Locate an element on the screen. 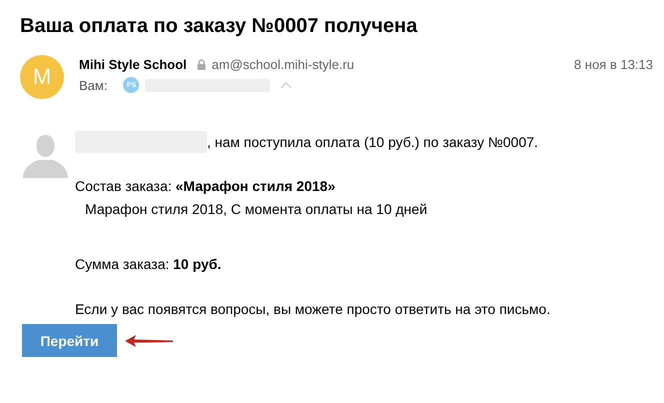  recipients-label: Вам: is located at coordinates (93, 85).